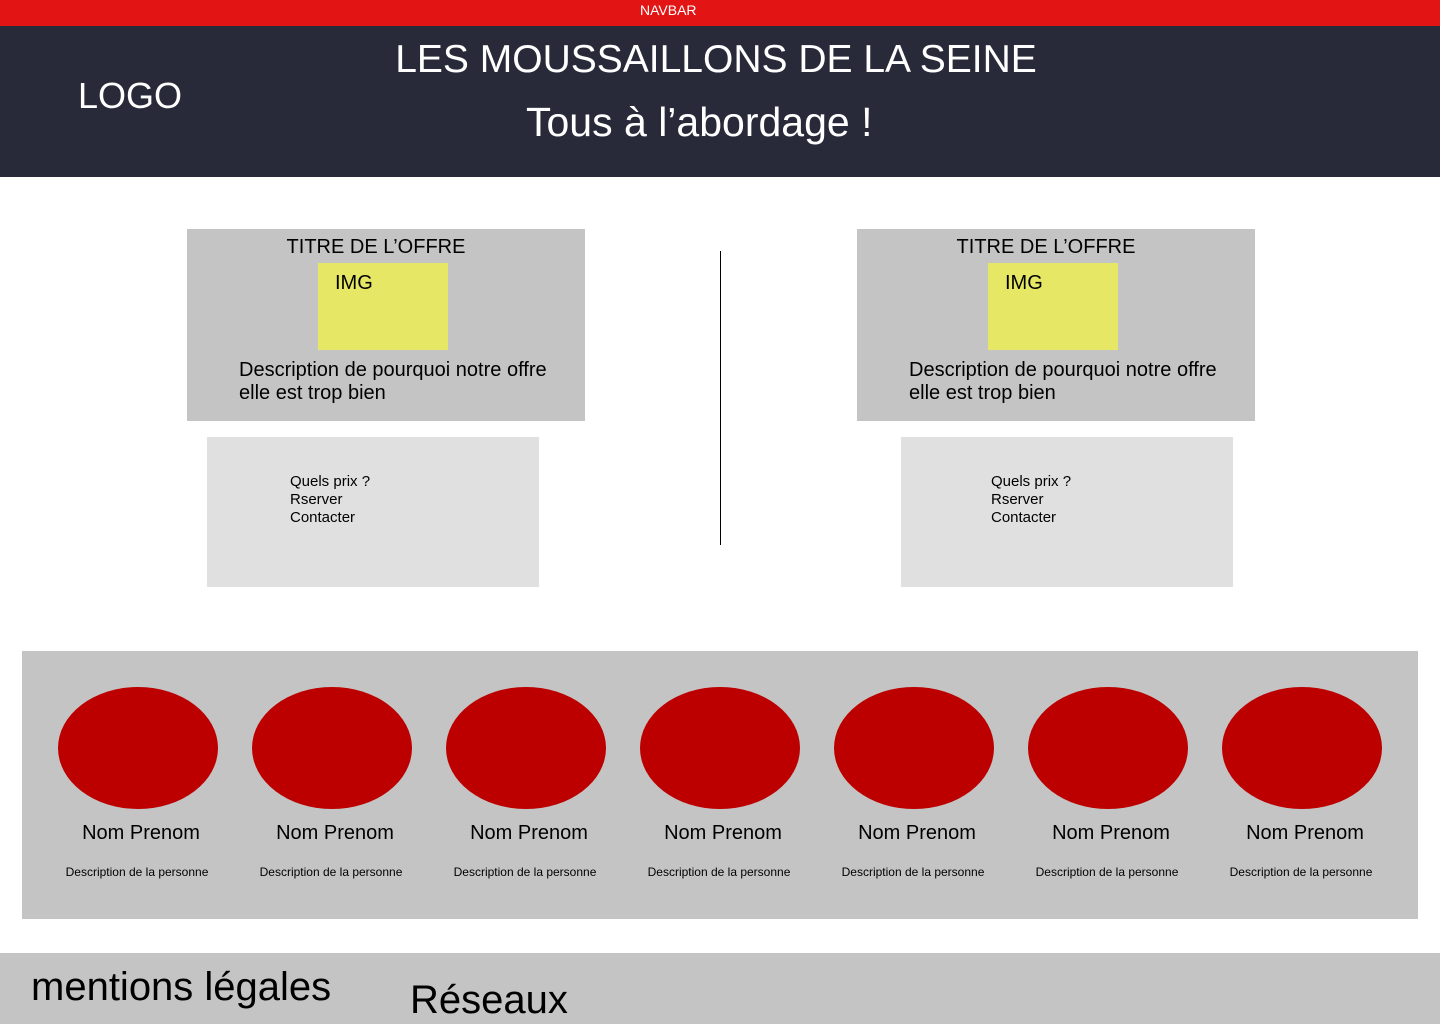 The image size is (1440, 1024). I want to click on navbar-label: NAVBAR, so click(668, 10).